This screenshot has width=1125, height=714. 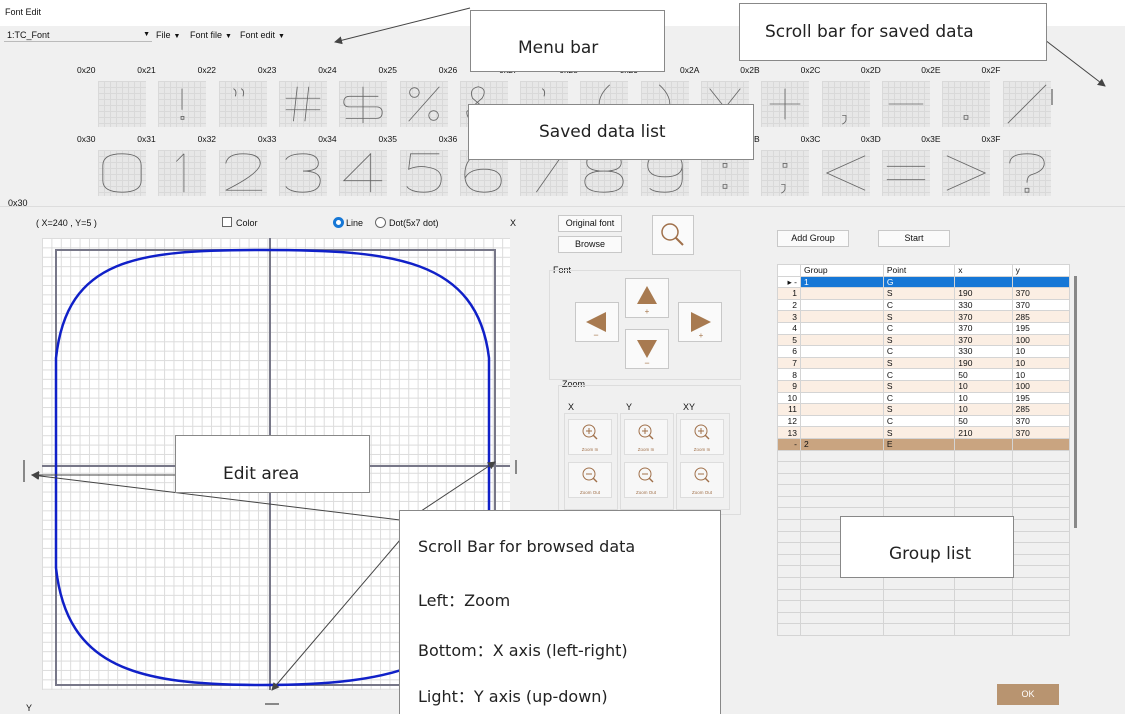 What do you see at coordinates (1028, 694) in the screenshot?
I see `ok-button: OK` at bounding box center [1028, 694].